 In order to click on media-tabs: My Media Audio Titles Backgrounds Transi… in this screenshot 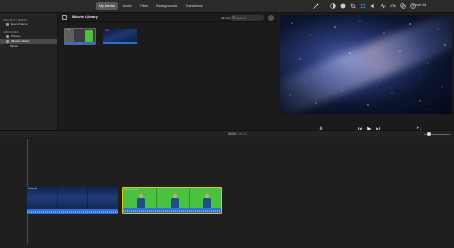, I will do `click(151, 6)`.